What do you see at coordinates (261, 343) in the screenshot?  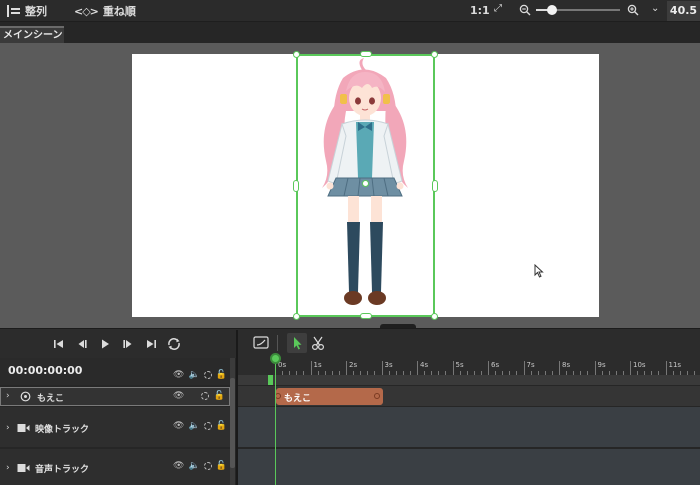 I see `keyframe-graph-icon` at bounding box center [261, 343].